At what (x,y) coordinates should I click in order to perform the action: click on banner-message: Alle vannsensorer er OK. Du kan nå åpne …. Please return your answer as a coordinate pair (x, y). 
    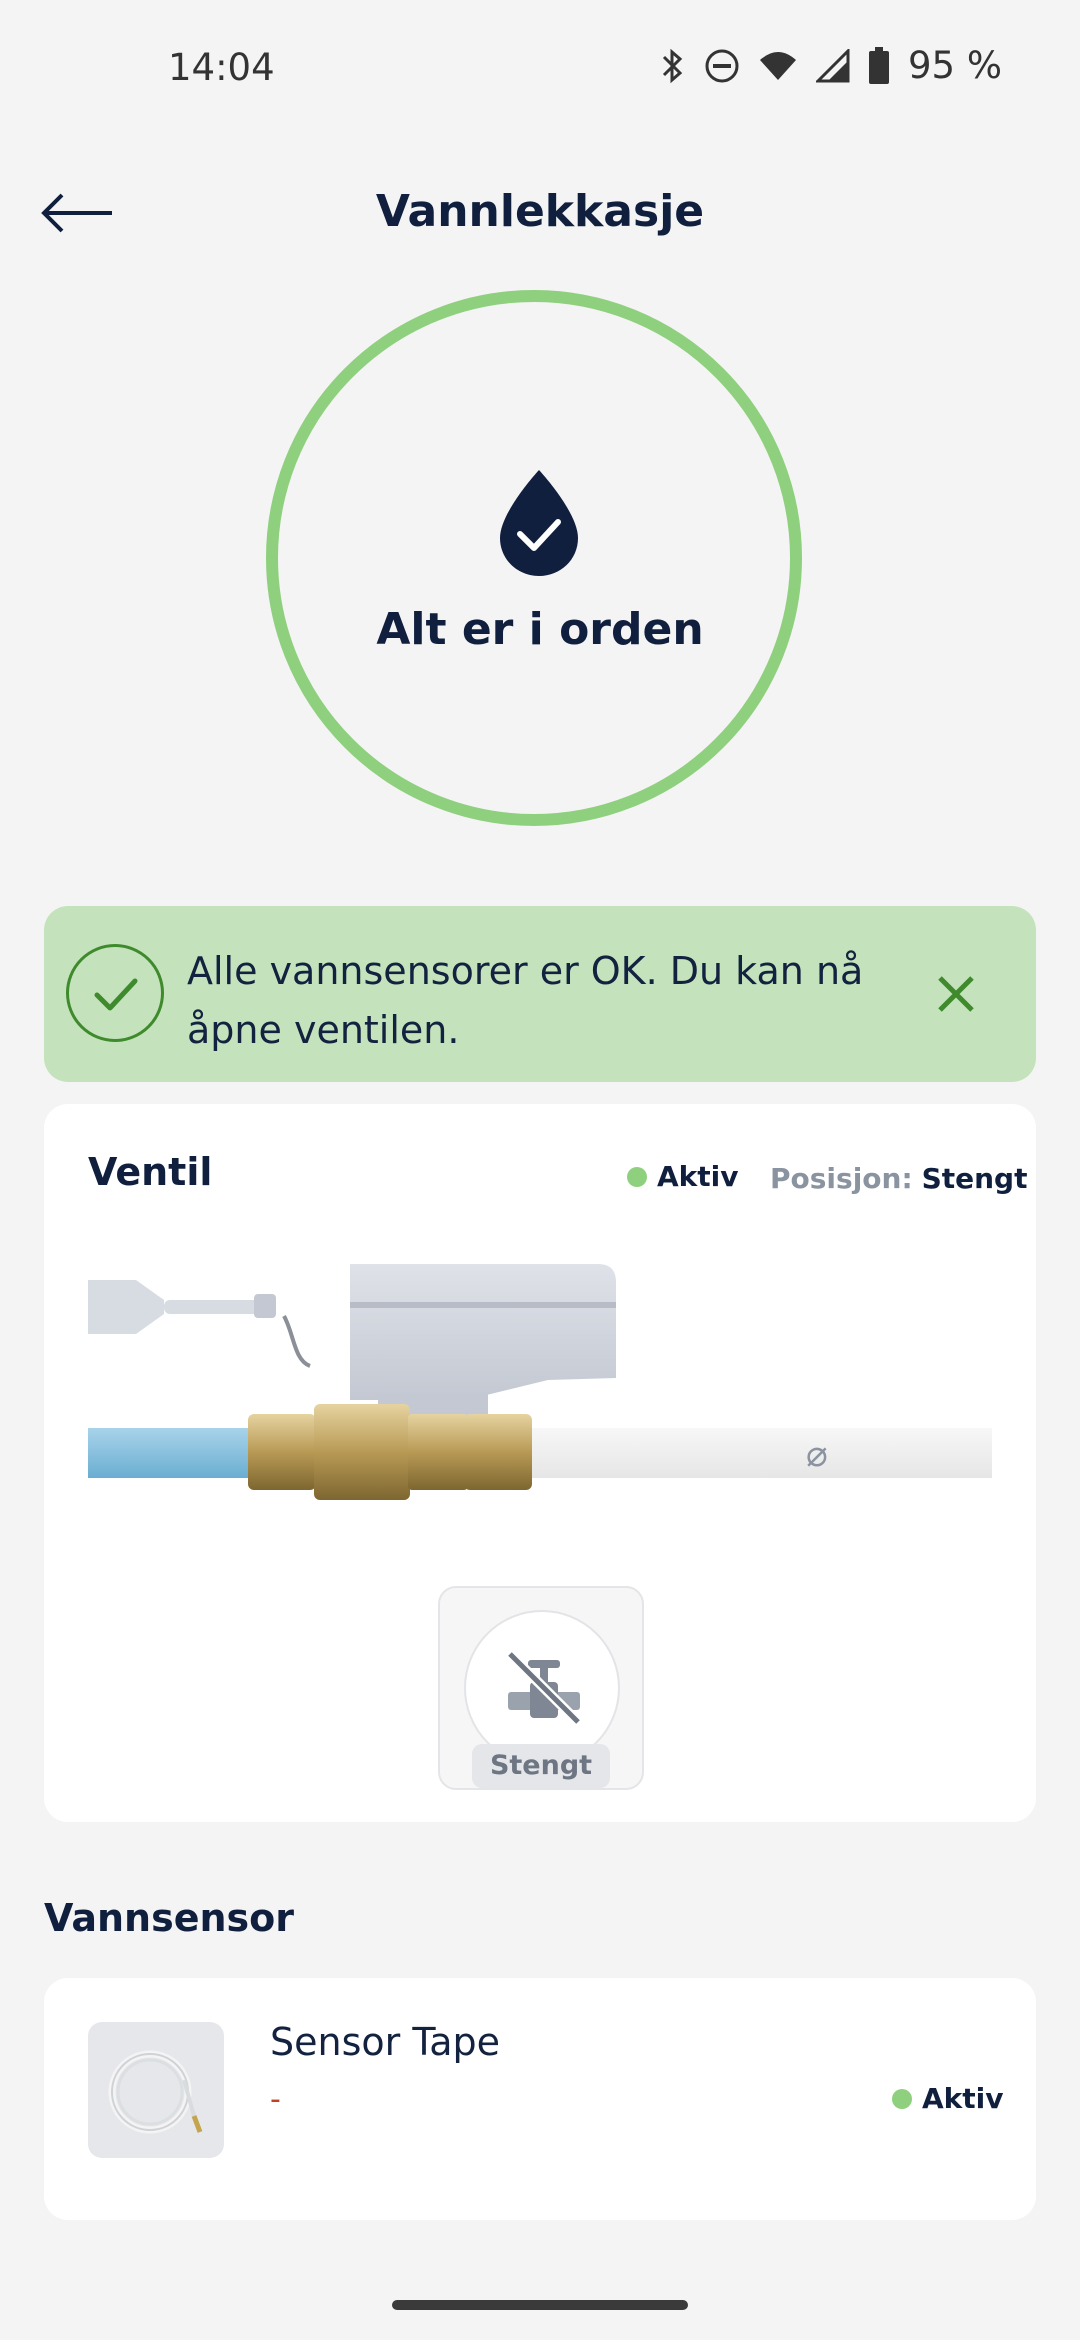
    Looking at the image, I should click on (525, 1000).